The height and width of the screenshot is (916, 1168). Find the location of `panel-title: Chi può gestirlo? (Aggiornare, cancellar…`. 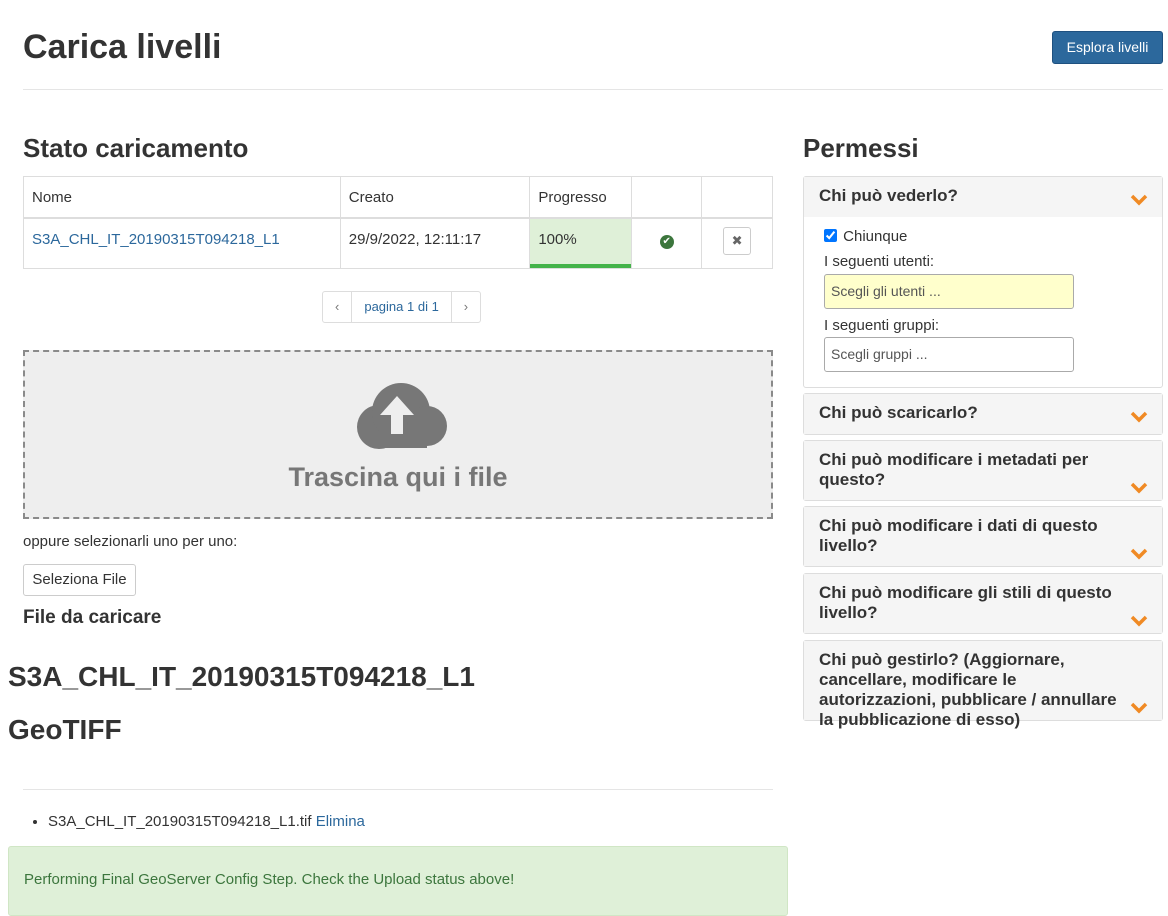

panel-title: Chi può gestirlo? (Aggiornare, cancellar… is located at coordinates (968, 689).